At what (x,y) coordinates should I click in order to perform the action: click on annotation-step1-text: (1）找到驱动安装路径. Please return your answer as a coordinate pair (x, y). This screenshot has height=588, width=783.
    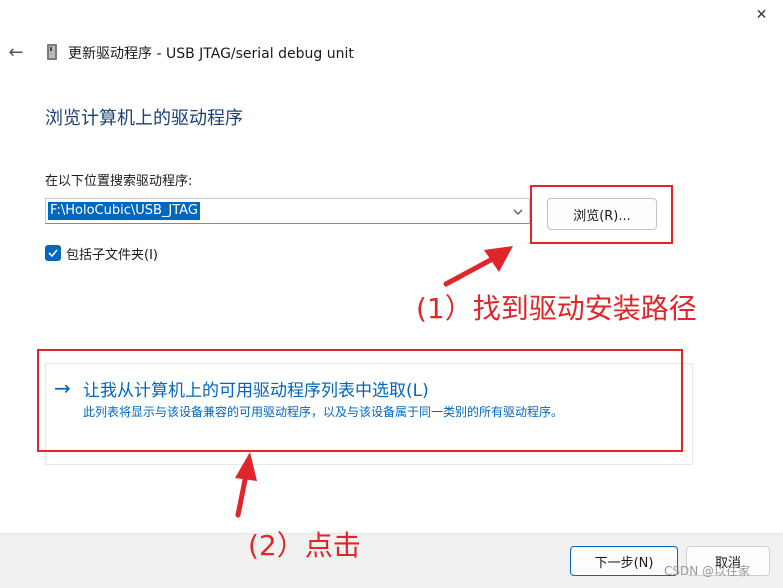
    Looking at the image, I should click on (556, 308).